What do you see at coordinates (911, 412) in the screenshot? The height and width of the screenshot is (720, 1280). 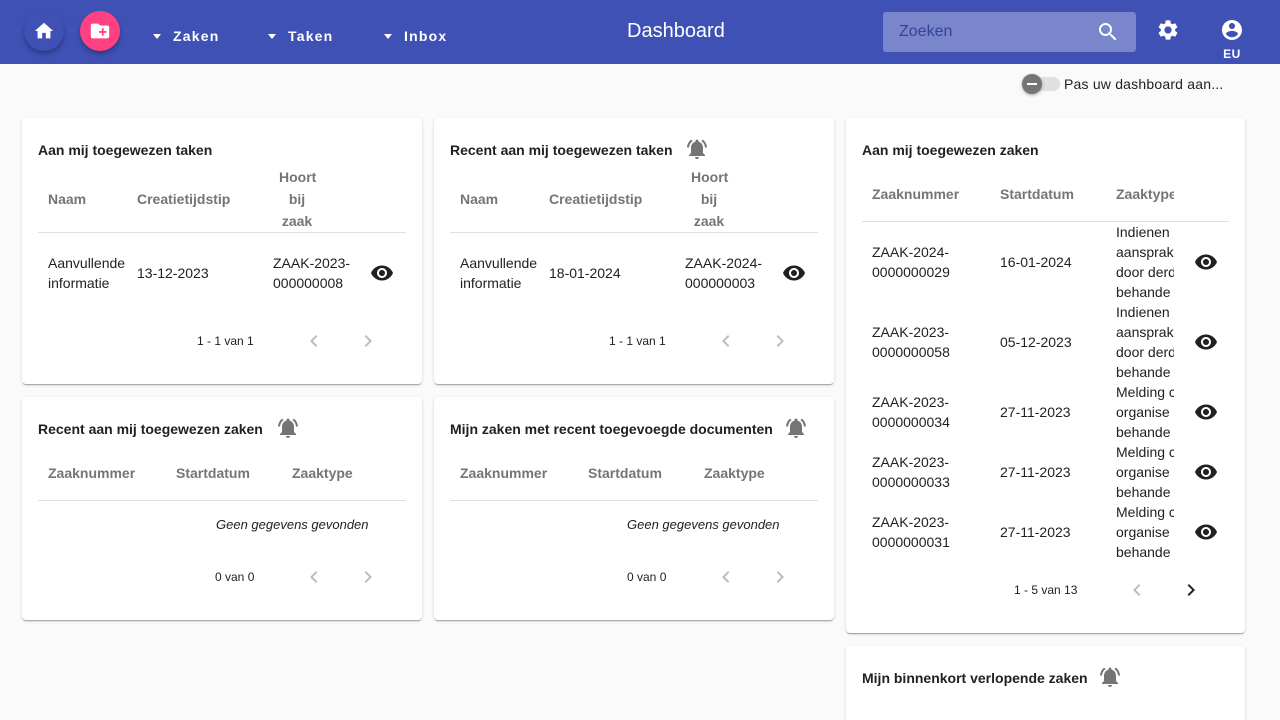 I see `cell-zaaknummer: ZAAK-2023- 0000000034` at bounding box center [911, 412].